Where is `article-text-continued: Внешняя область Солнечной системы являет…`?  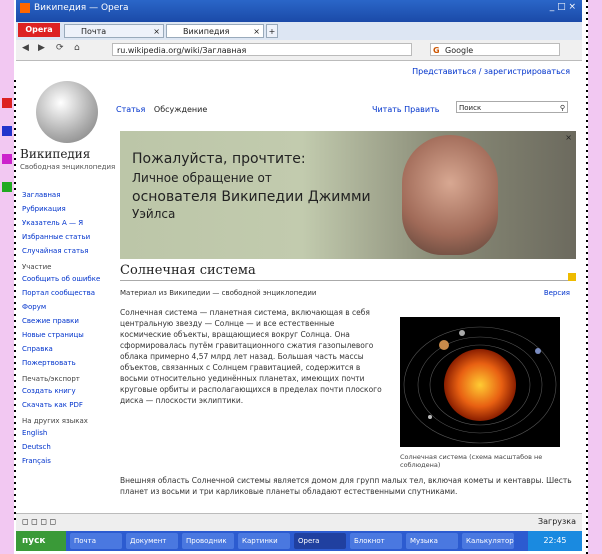
article-text-continued: Внешняя область Солнечной системы являет… is located at coordinates (346, 486).